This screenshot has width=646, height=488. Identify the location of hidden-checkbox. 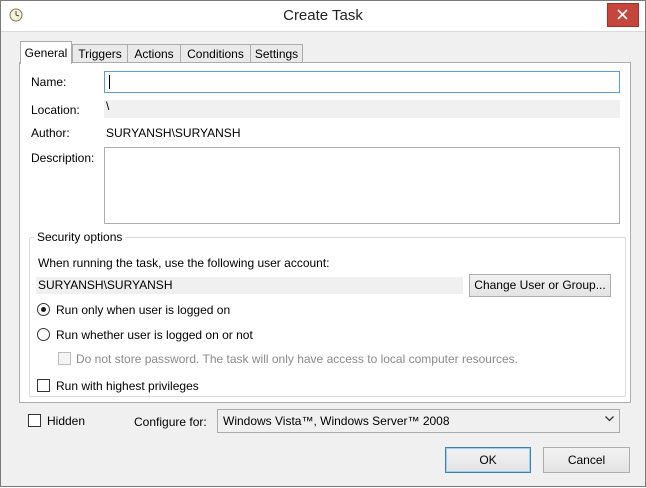
(34, 420).